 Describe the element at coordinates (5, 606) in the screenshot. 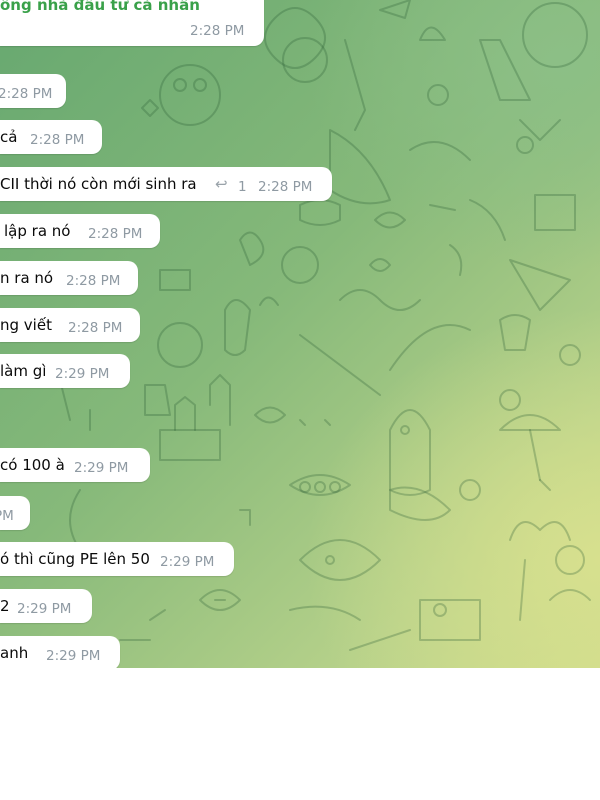

I see `message-text: 2` at that location.